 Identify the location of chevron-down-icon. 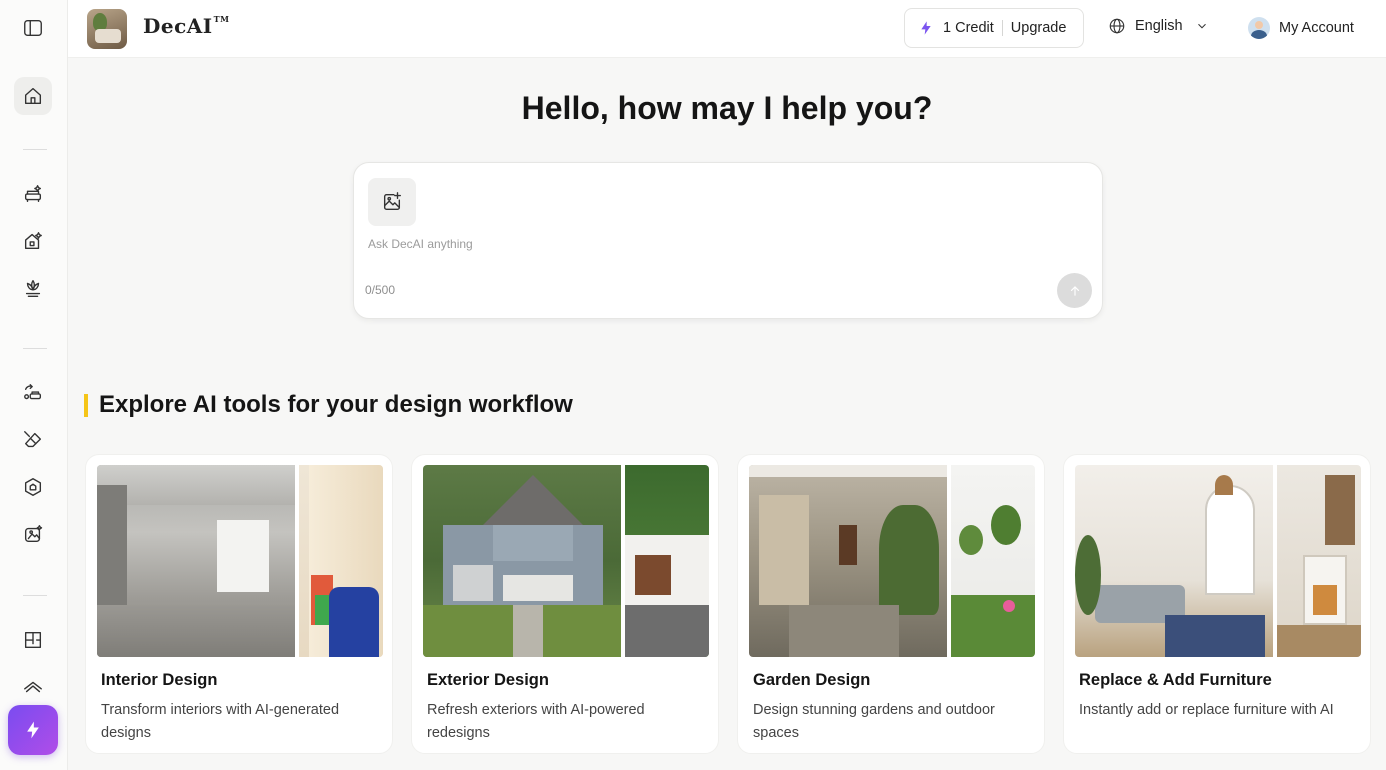
(1201, 26).